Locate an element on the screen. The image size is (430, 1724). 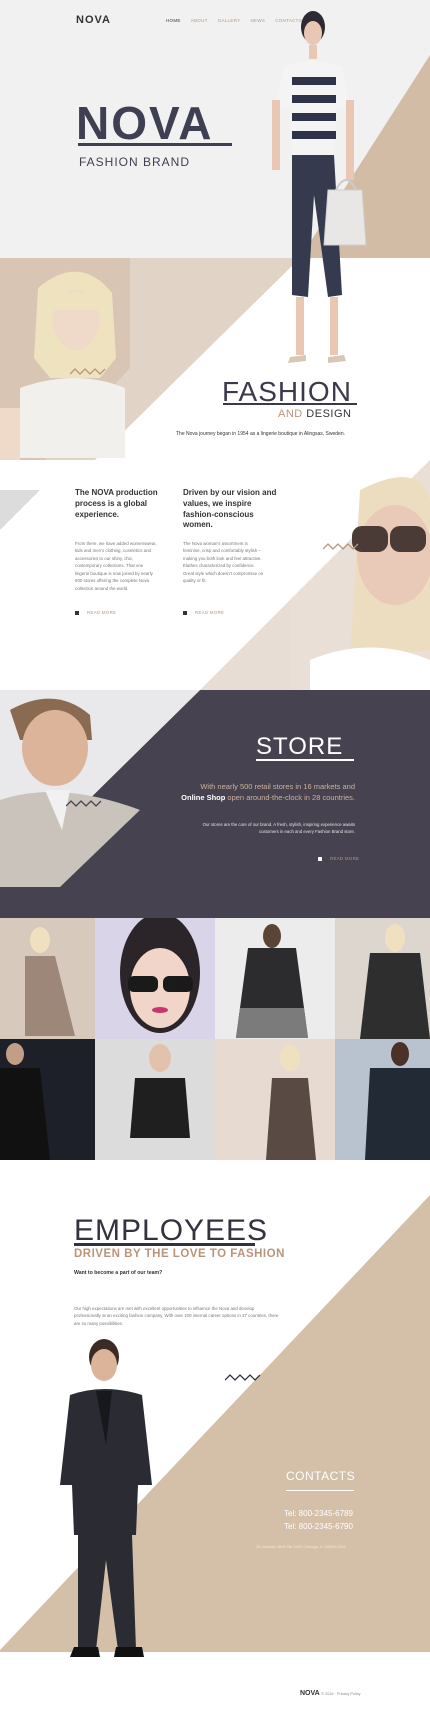
hero-subtitle: FASHION BRAND is located at coordinates (135, 162).